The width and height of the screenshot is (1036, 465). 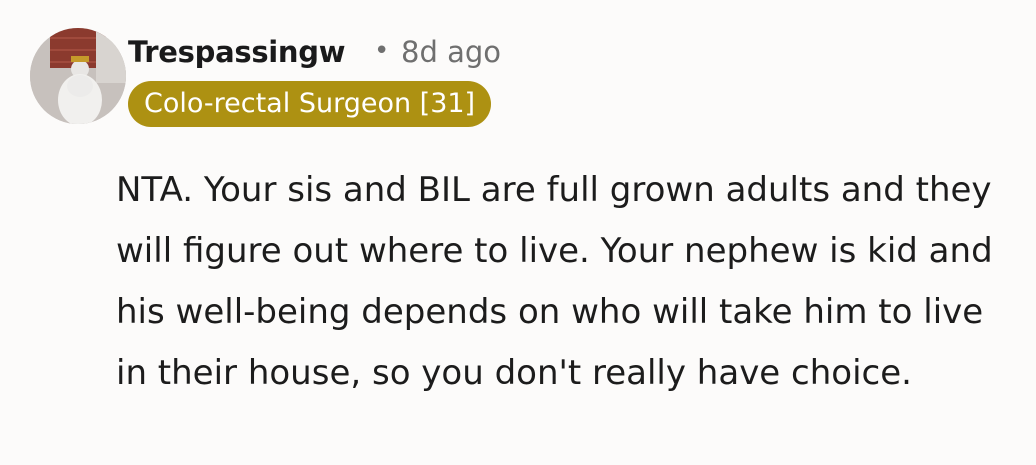 I want to click on user-flair-badge: Colo-rectal Surgeon [31], so click(x=310, y=104).